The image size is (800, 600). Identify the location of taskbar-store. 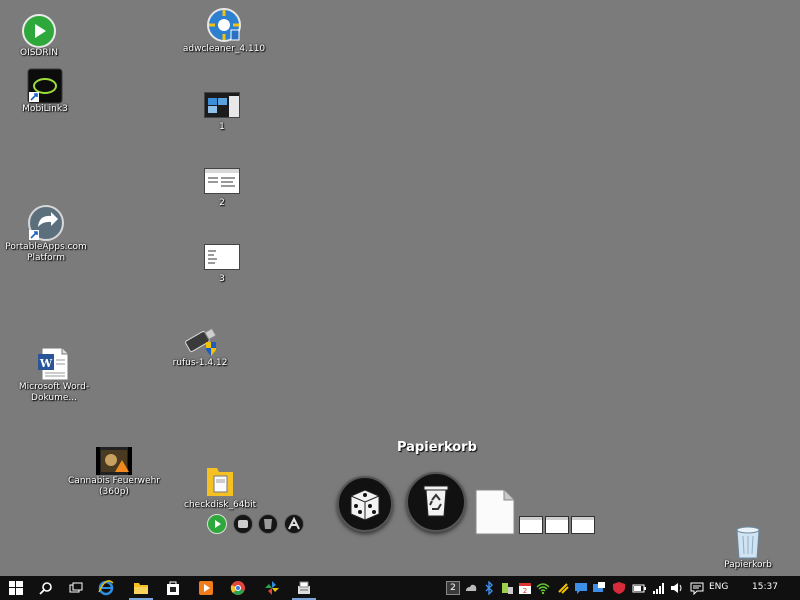
(173, 588).